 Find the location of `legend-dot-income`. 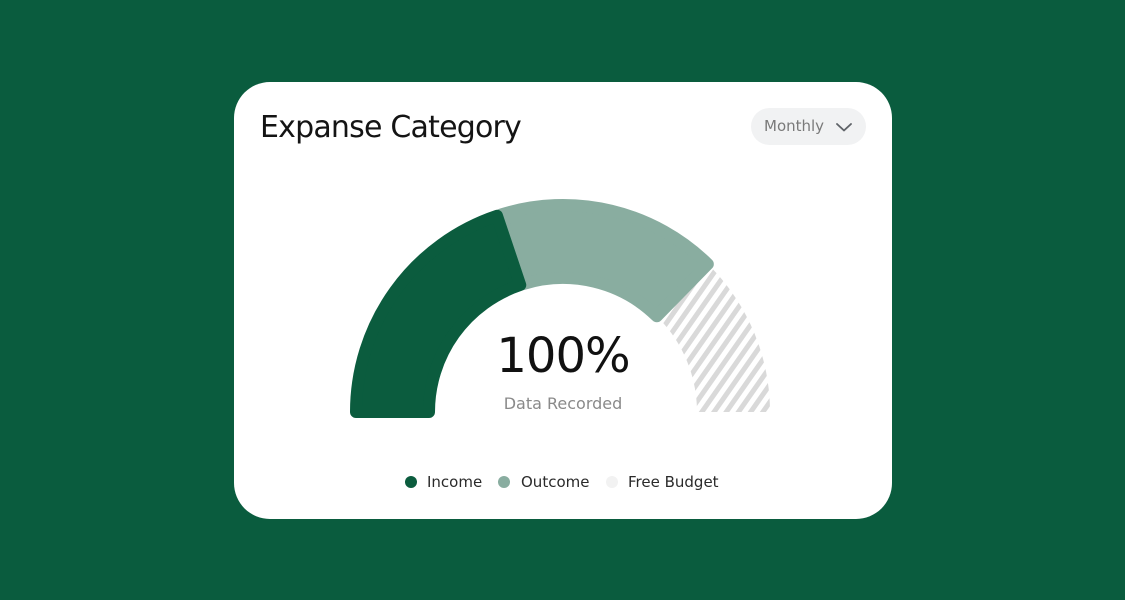

legend-dot-income is located at coordinates (411, 482).